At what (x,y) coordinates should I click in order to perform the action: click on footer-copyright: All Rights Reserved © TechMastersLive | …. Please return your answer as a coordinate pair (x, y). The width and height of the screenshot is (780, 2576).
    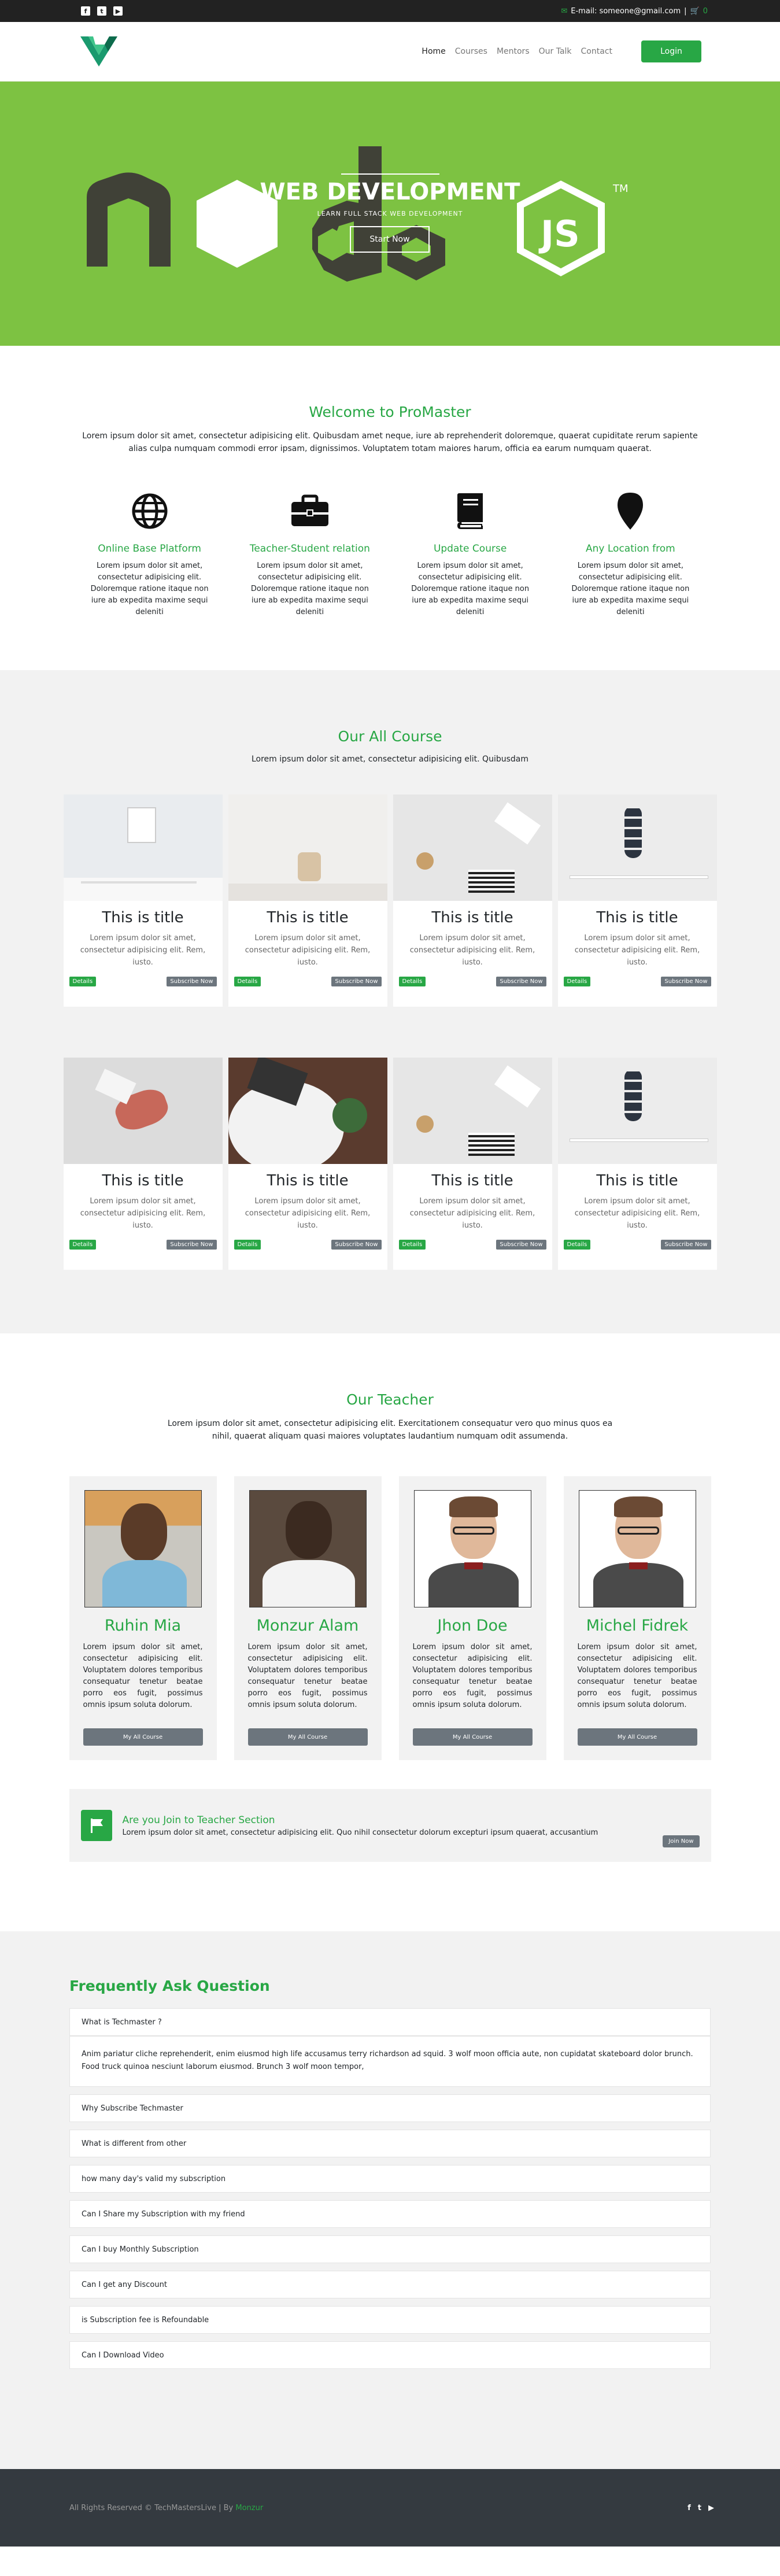
    Looking at the image, I should click on (166, 2508).